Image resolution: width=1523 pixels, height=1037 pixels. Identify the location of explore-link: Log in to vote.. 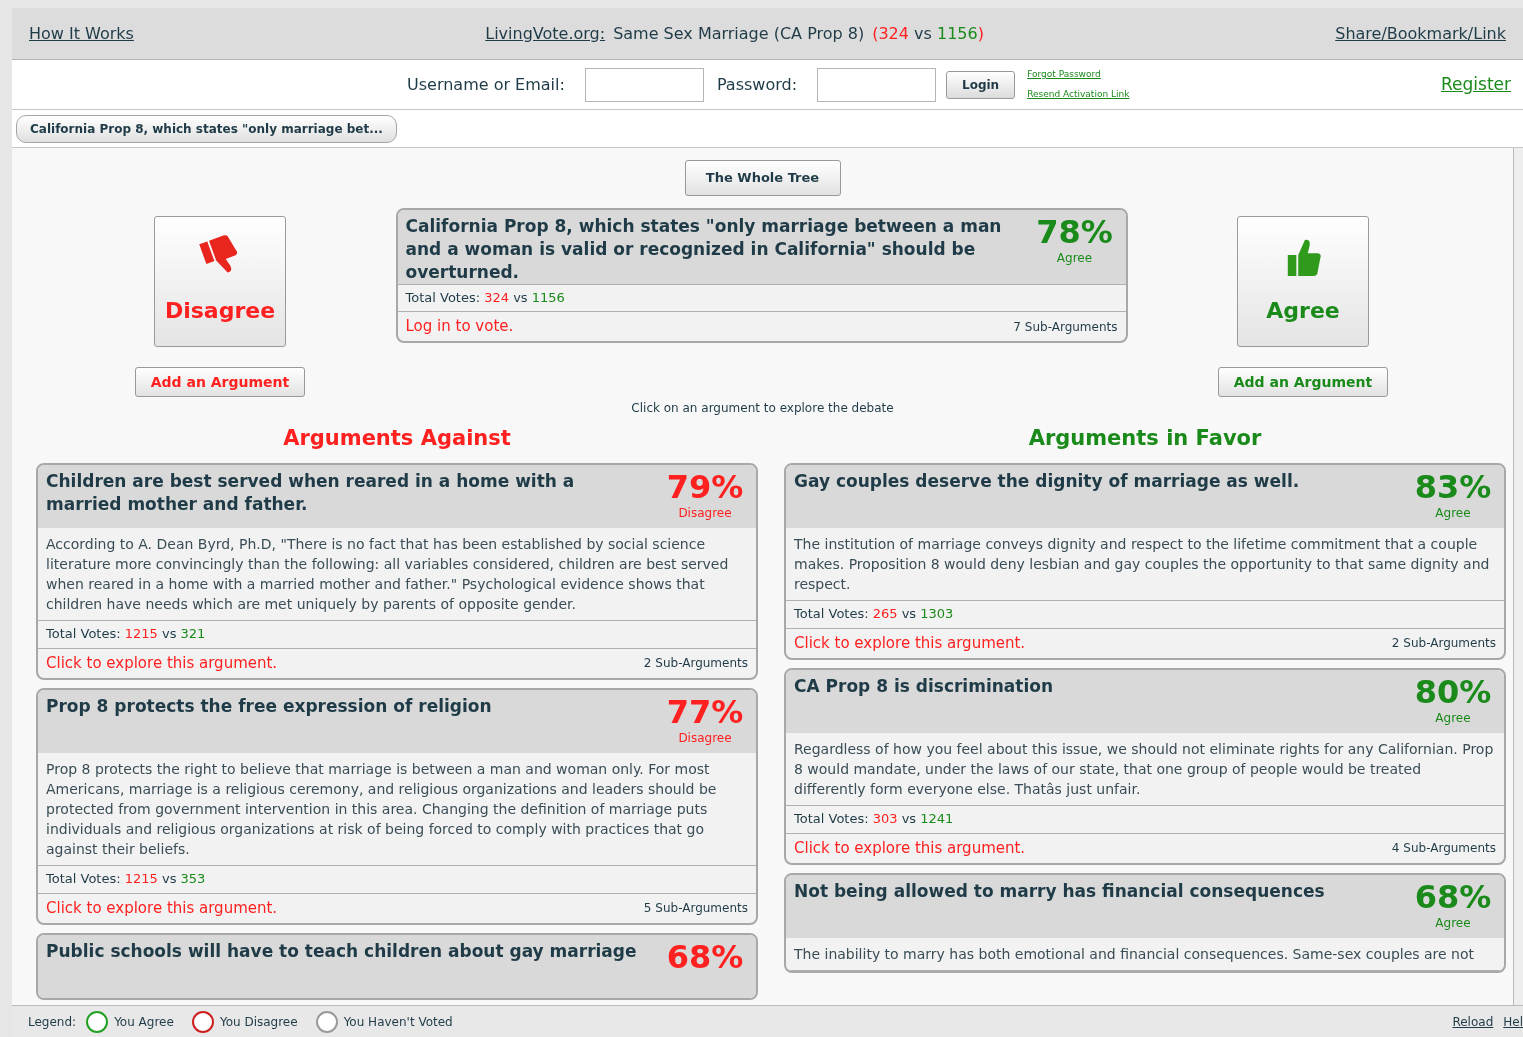
(459, 326).